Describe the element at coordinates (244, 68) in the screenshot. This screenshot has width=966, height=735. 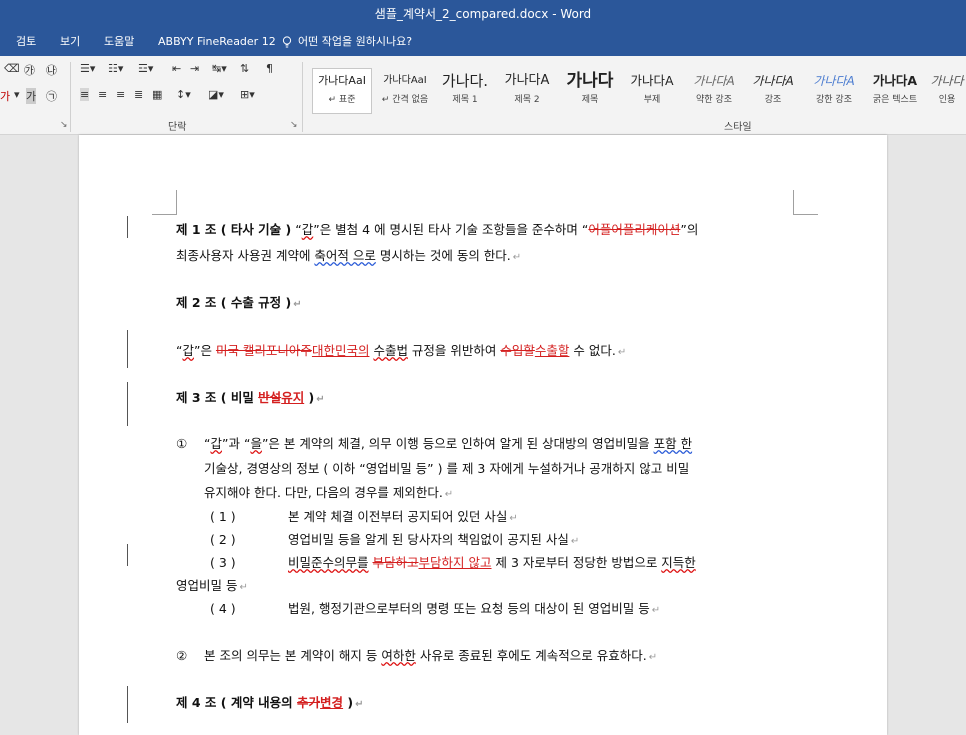
I see `sort-icon: ⇅` at that location.